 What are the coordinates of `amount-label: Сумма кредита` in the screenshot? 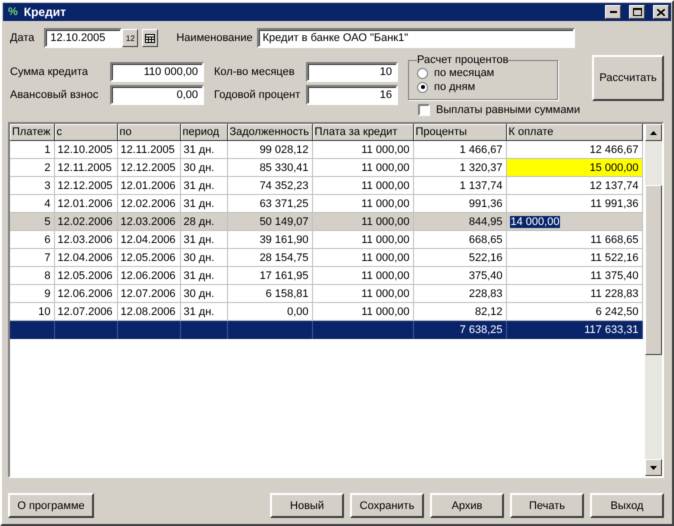 It's located at (50, 72).